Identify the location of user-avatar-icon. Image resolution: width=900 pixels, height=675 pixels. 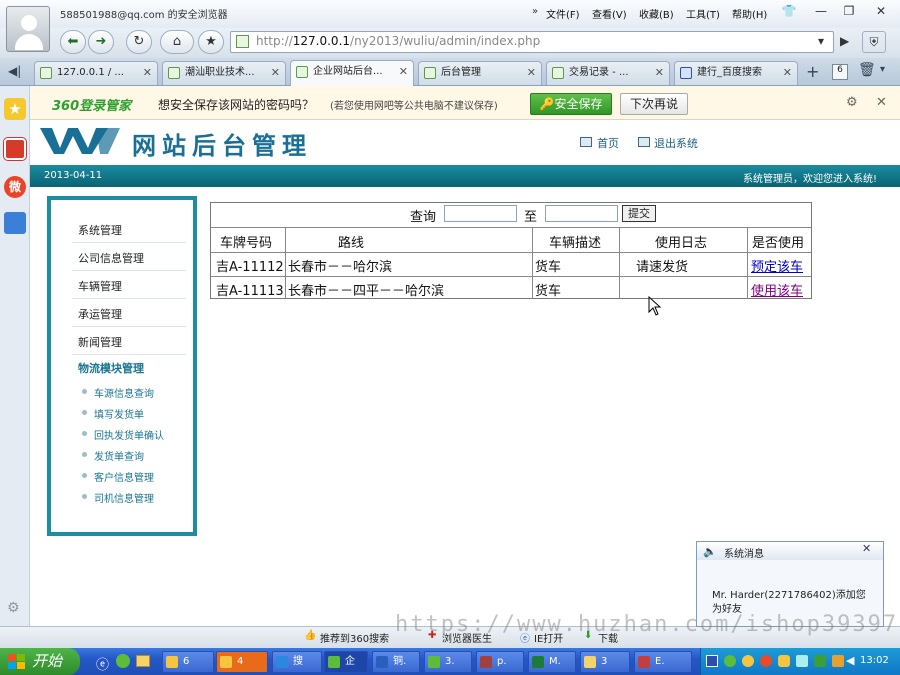
(28, 29).